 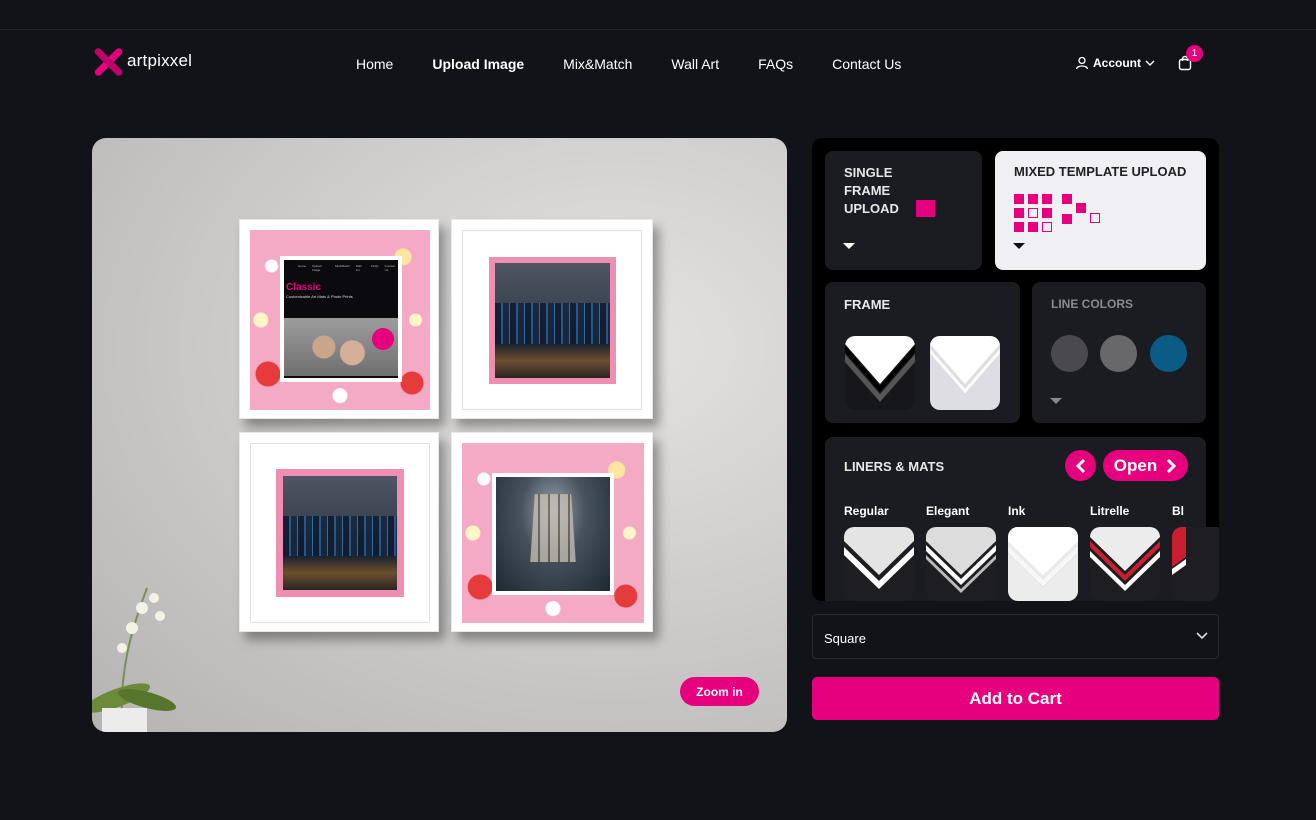 What do you see at coordinates (304, 287) in the screenshot?
I see `mini-title: Classic` at bounding box center [304, 287].